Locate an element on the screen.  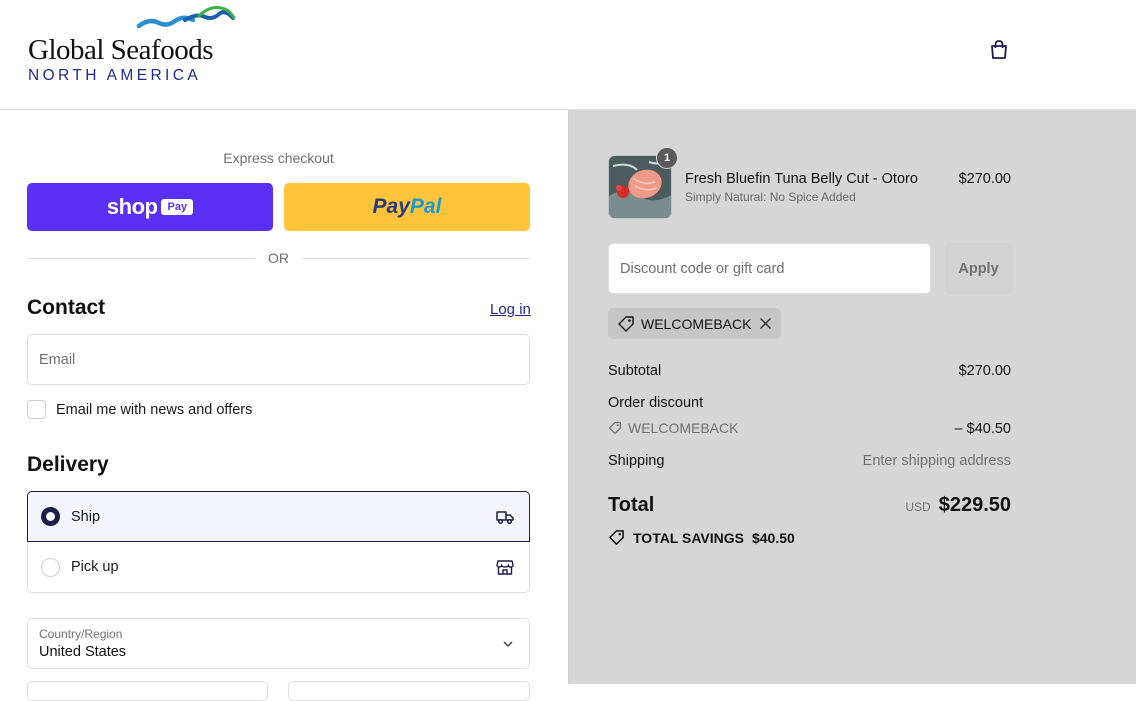
close-icon is located at coordinates (766, 323).